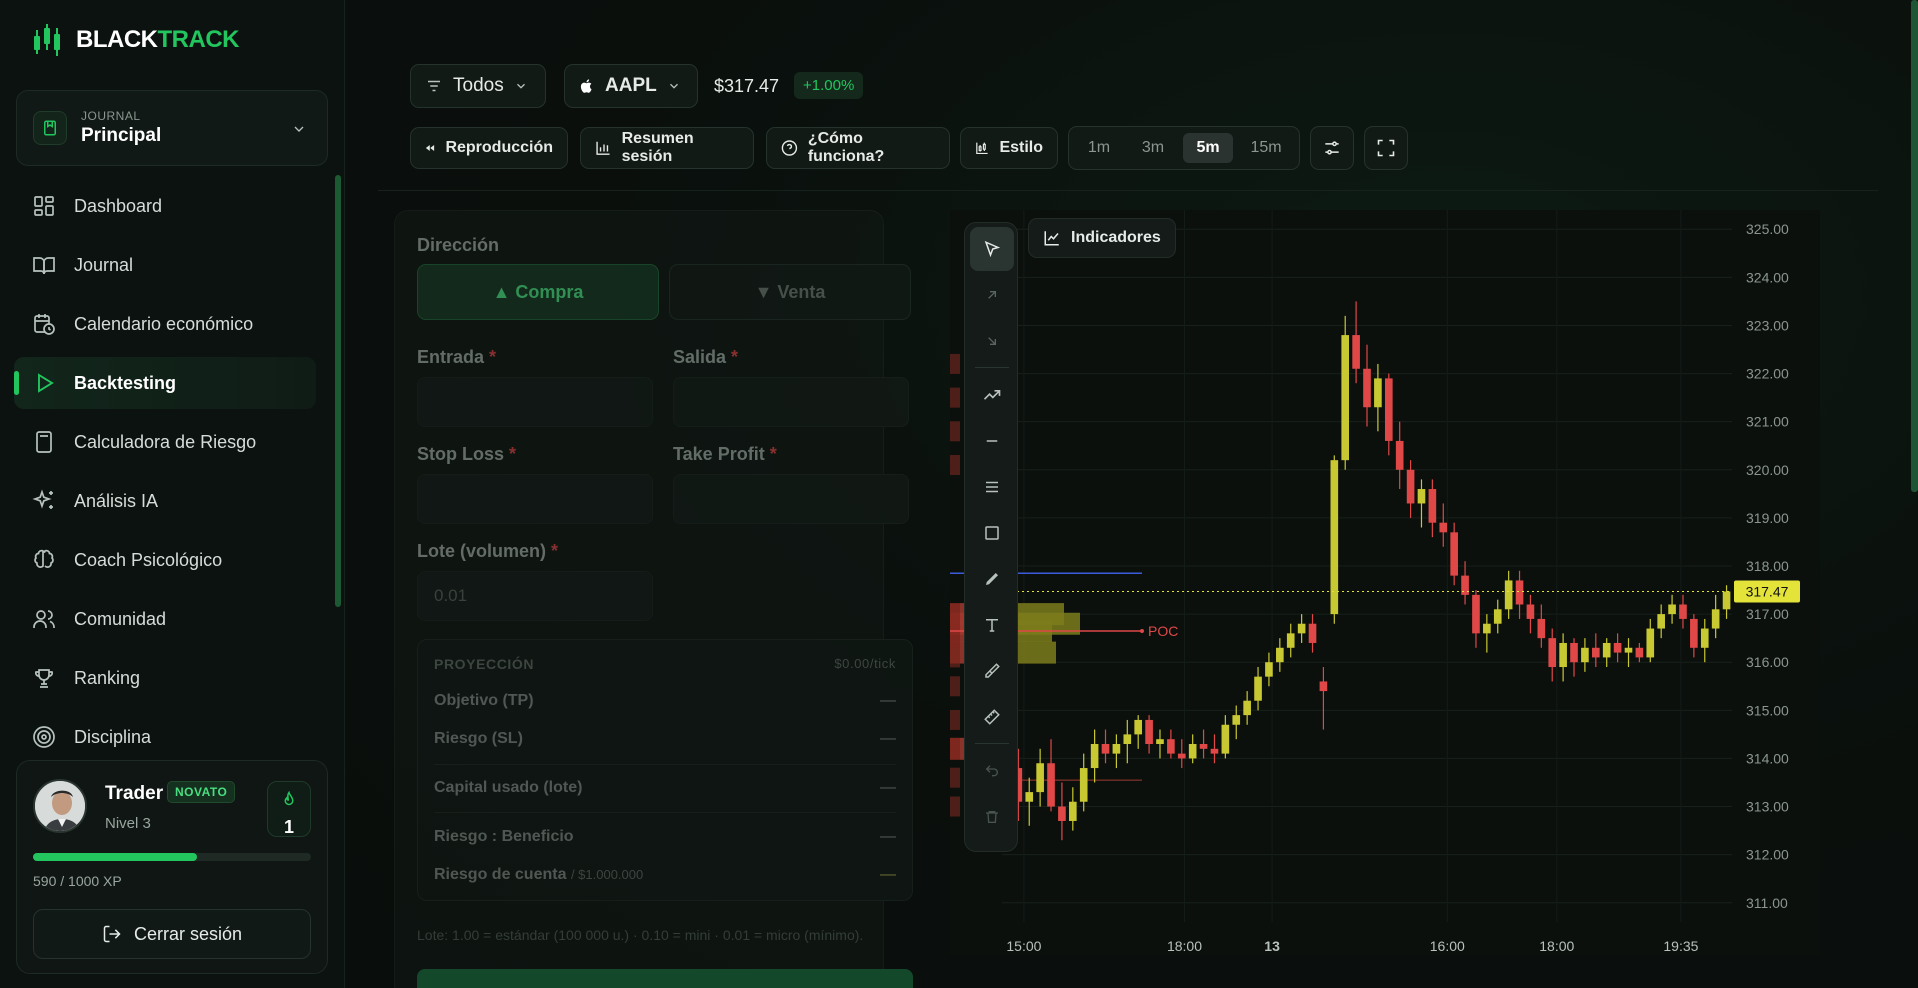 The width and height of the screenshot is (1918, 988). I want to click on sidebar-item-dashboard: Dashboard, so click(165, 206).